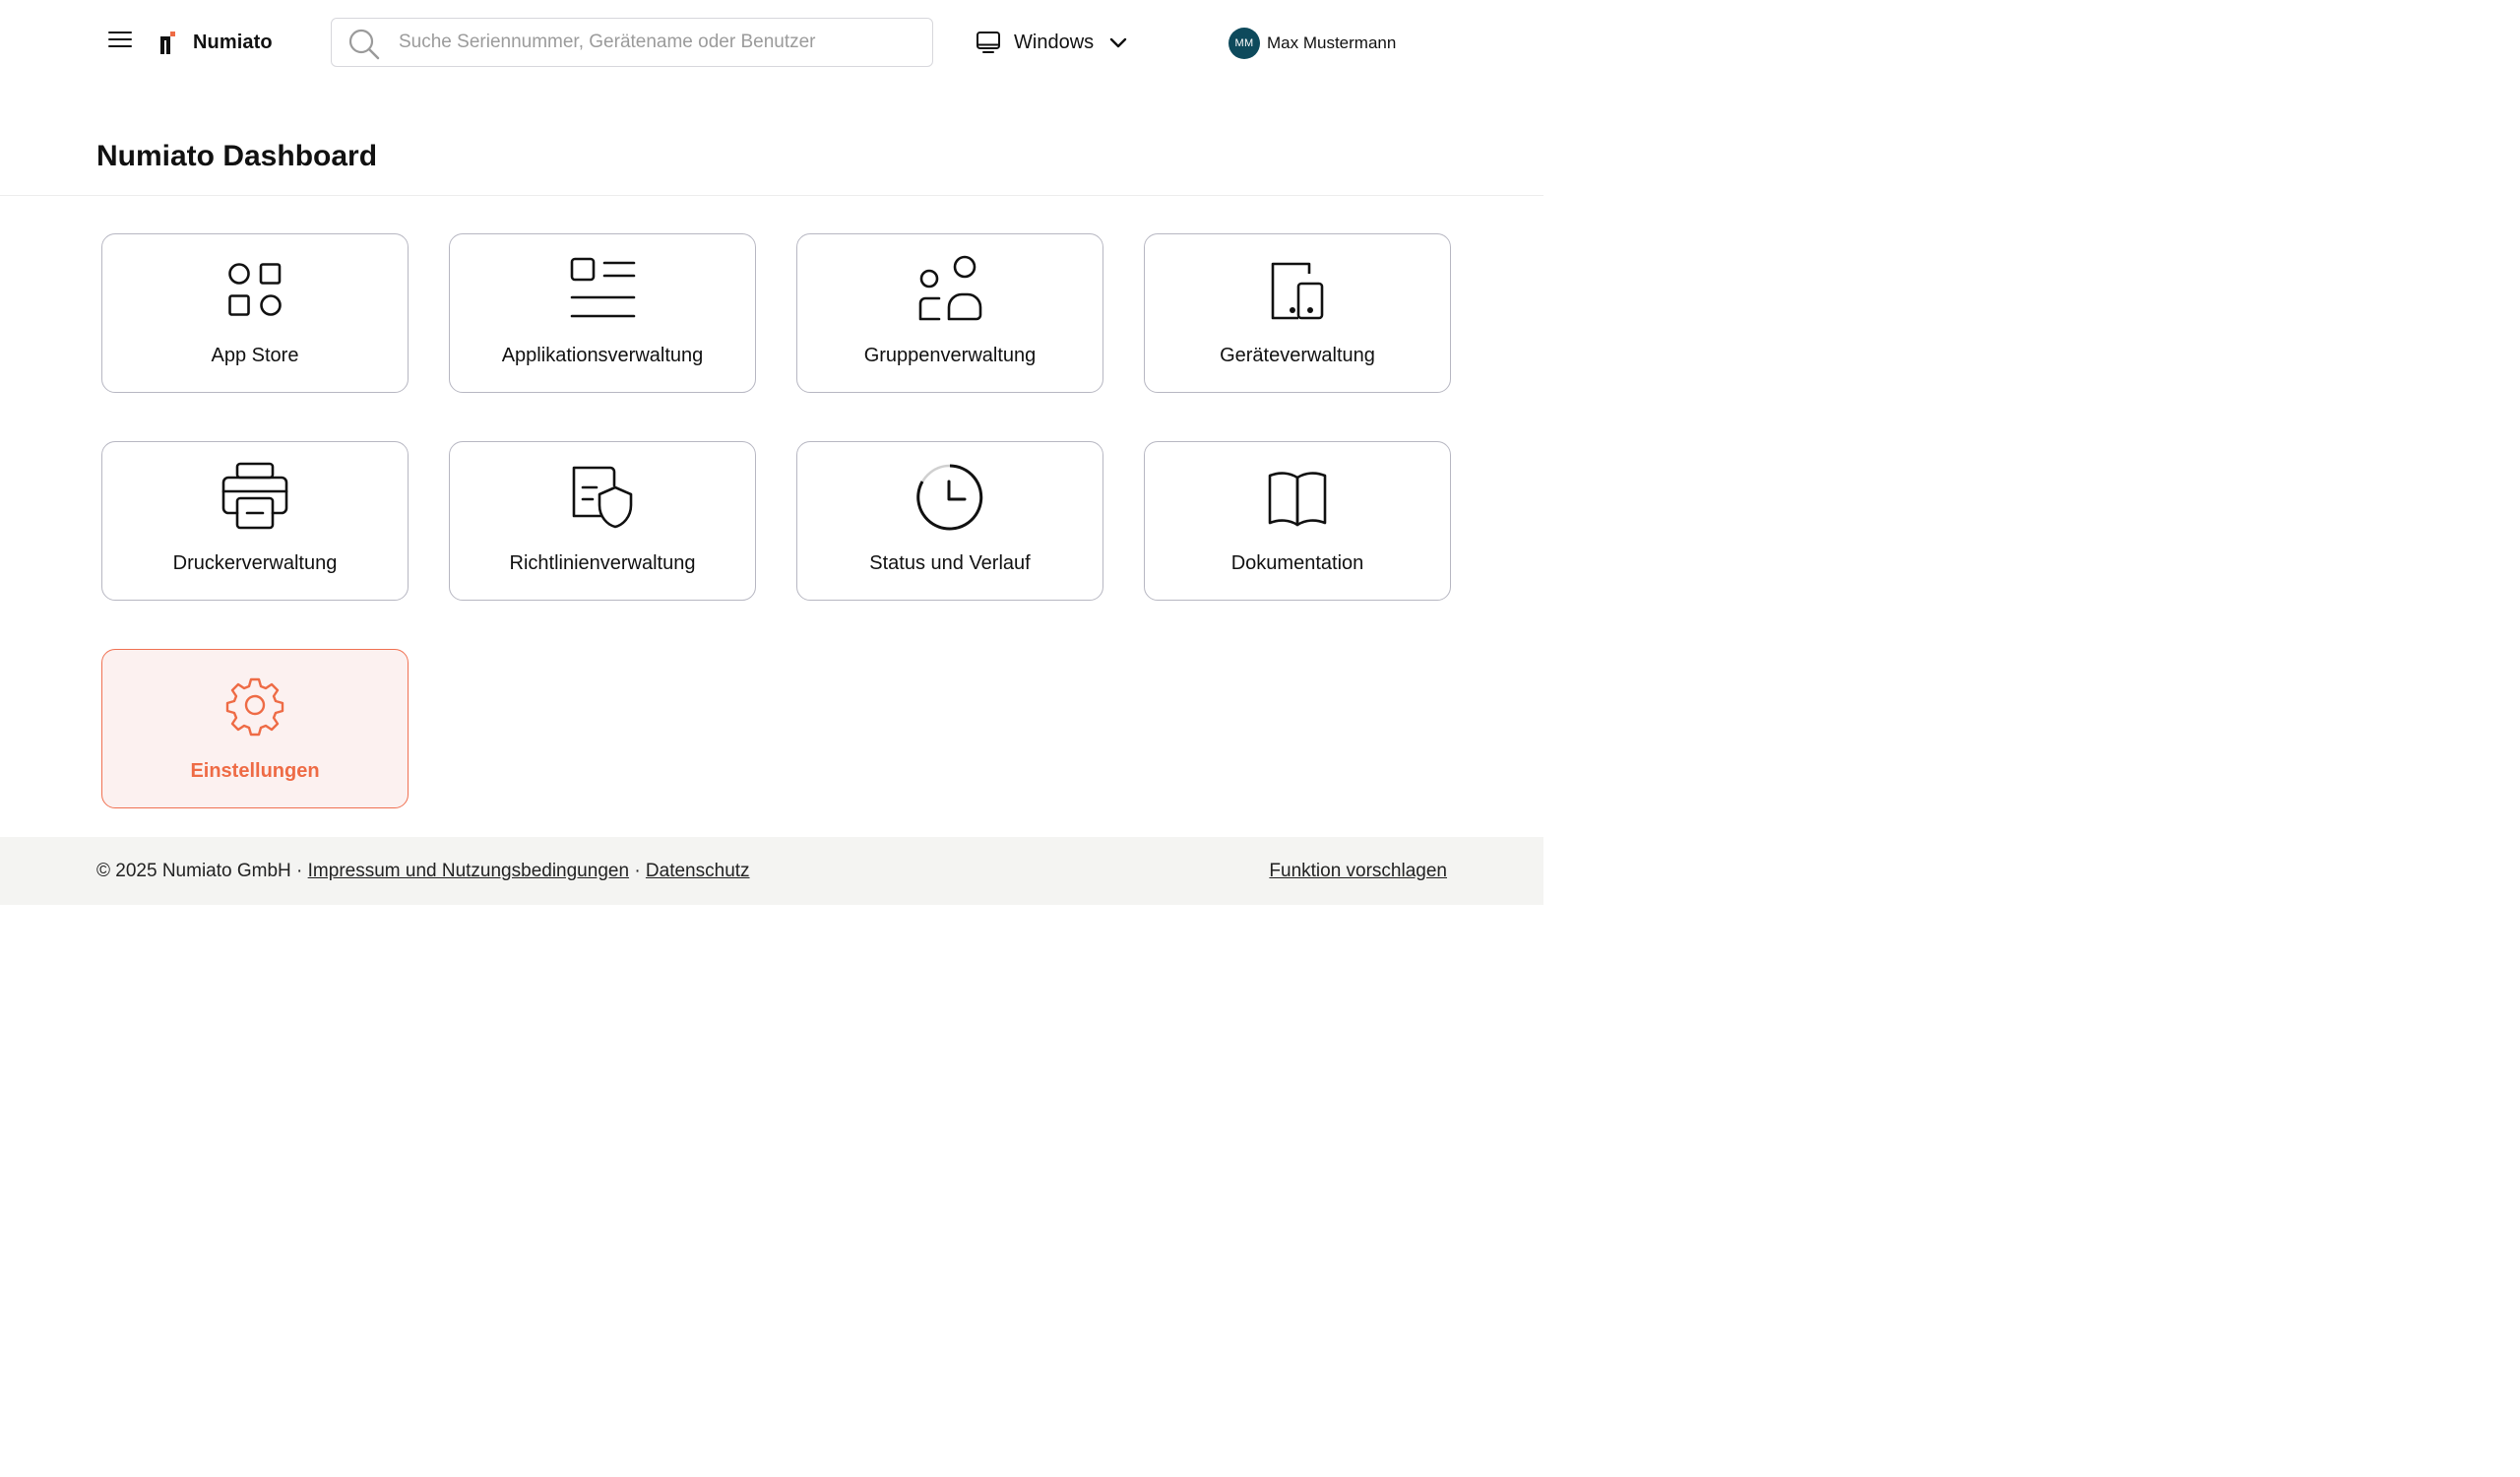 The height and width of the screenshot is (1477, 2520). I want to click on app-name: Numiato, so click(233, 42).